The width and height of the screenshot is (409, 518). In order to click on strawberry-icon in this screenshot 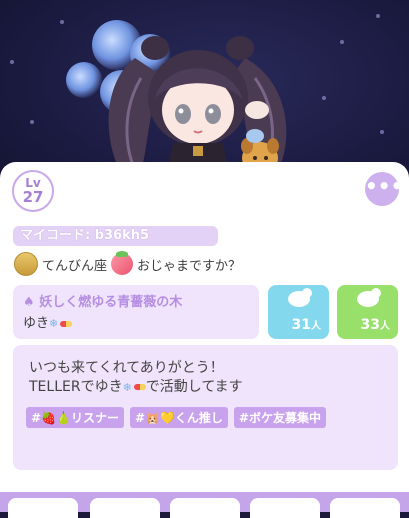, I will do `click(122, 263)`.